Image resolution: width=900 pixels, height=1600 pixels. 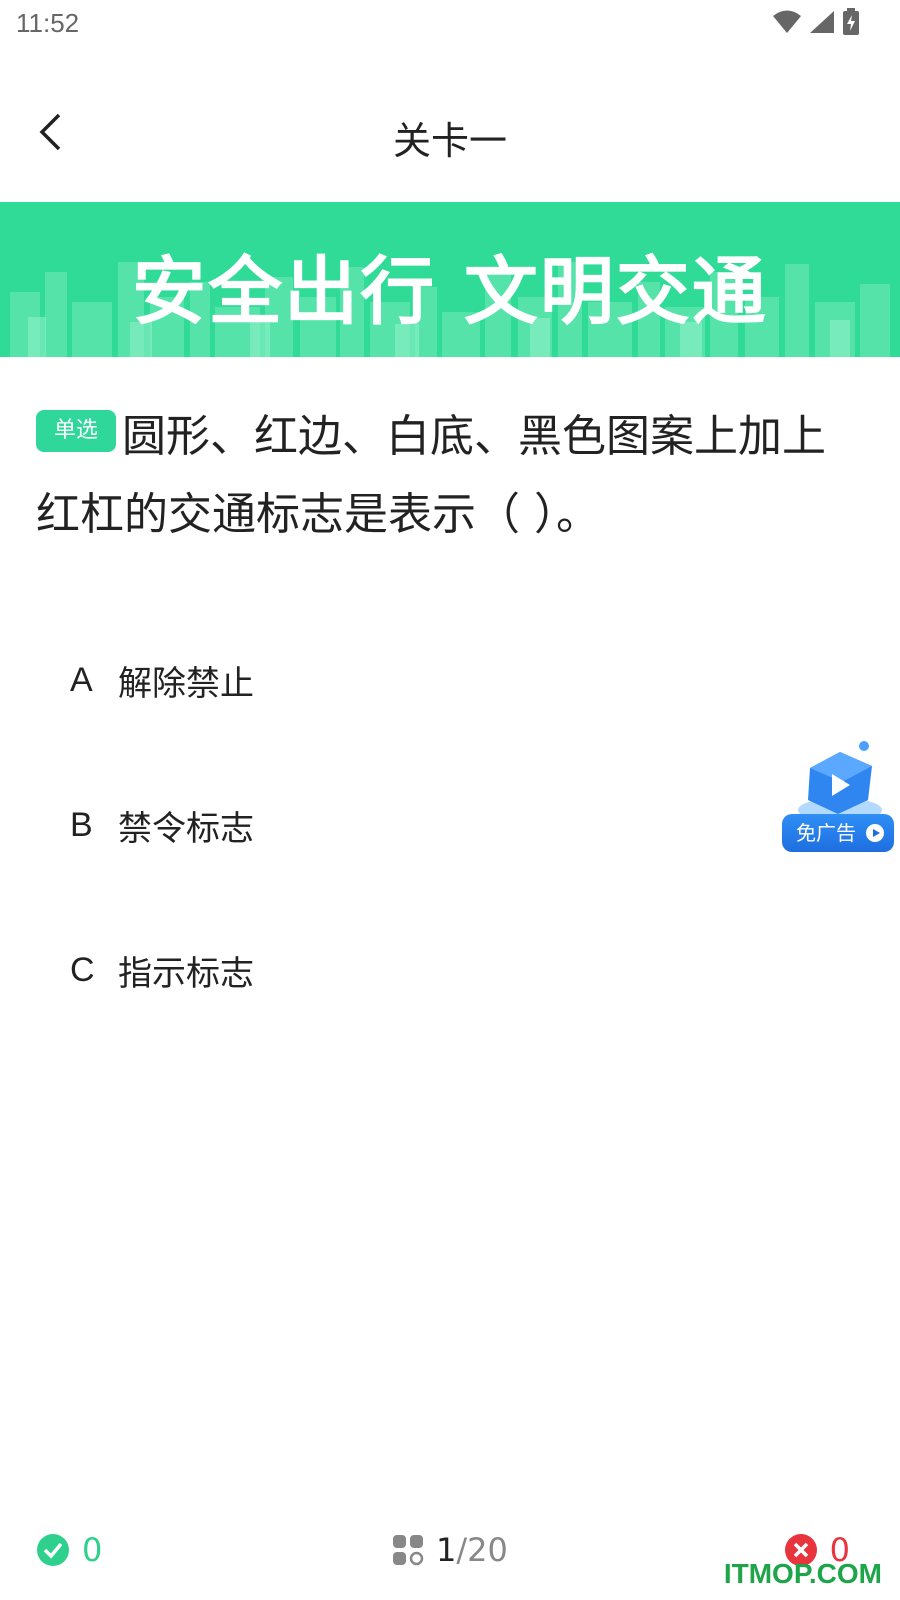 What do you see at coordinates (408, 1550) in the screenshot?
I see `grid-icon` at bounding box center [408, 1550].